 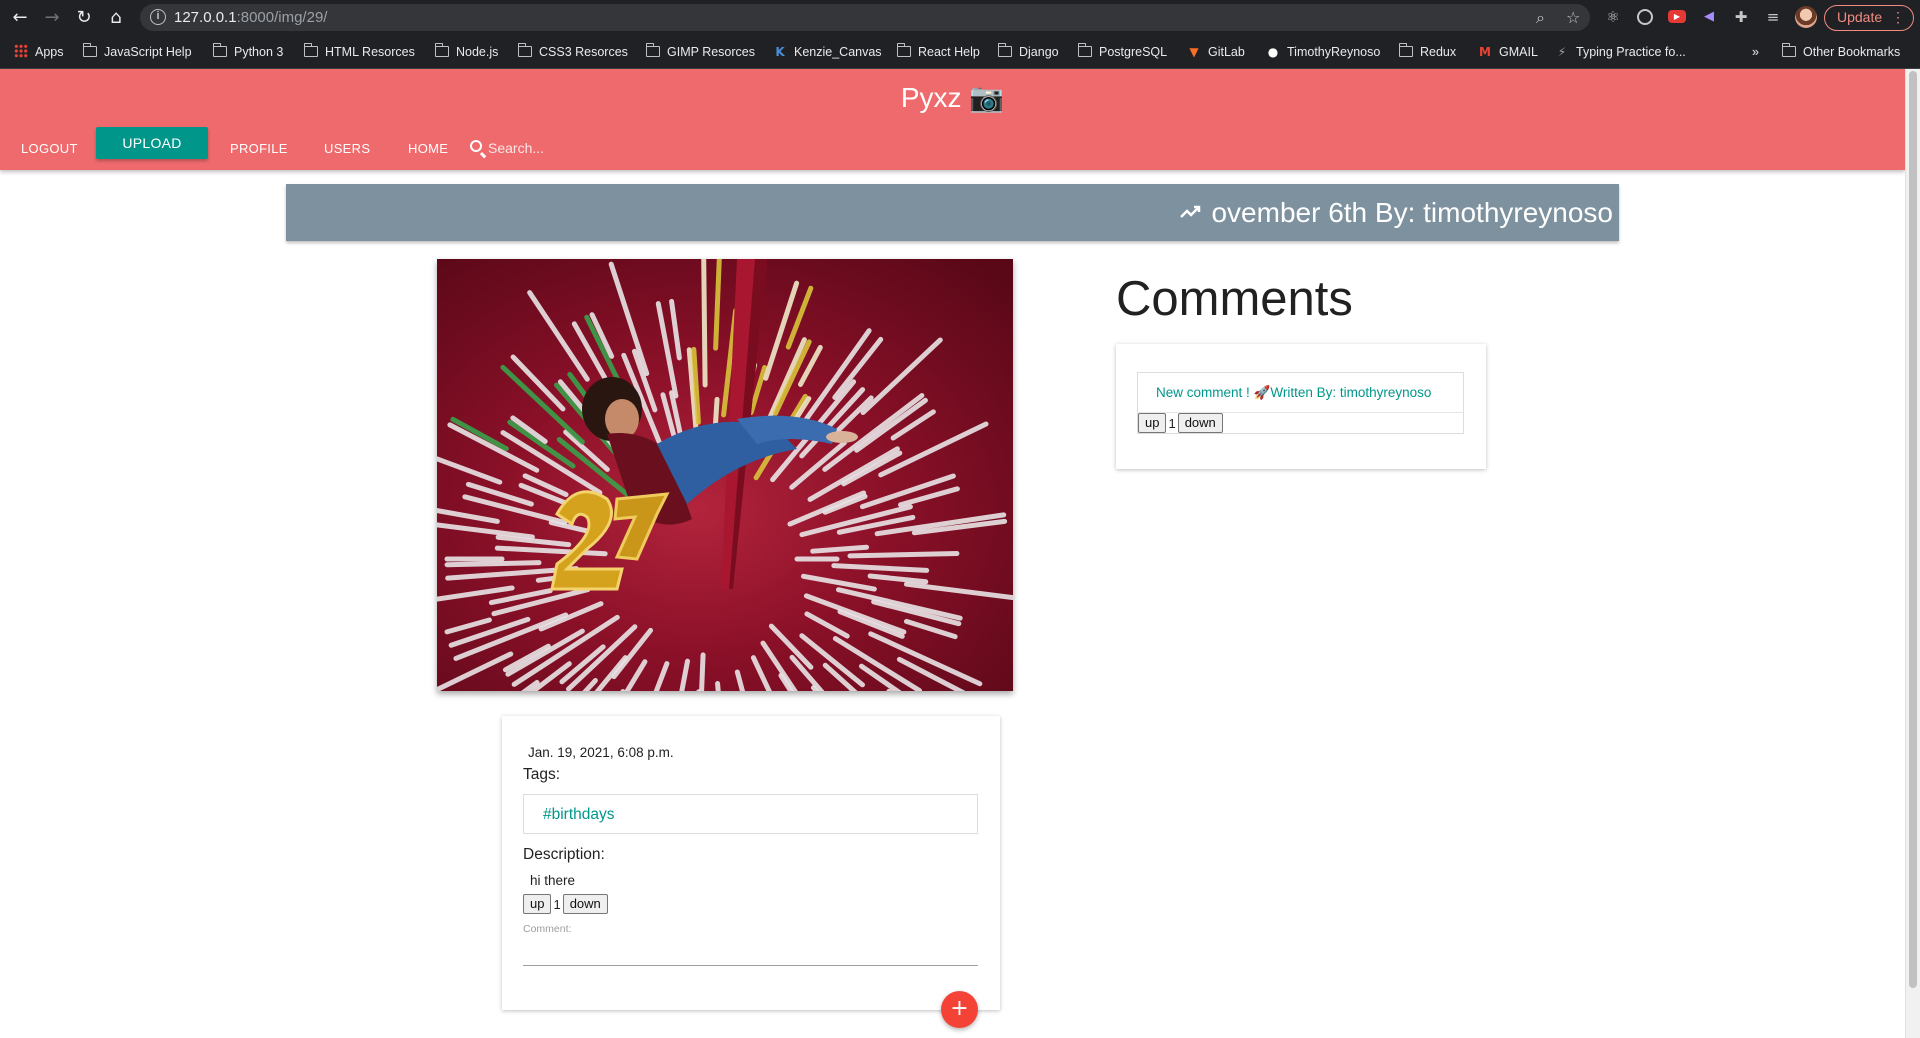 I want to click on bookmark-javascript-help: JavaScript Help, so click(x=137, y=52).